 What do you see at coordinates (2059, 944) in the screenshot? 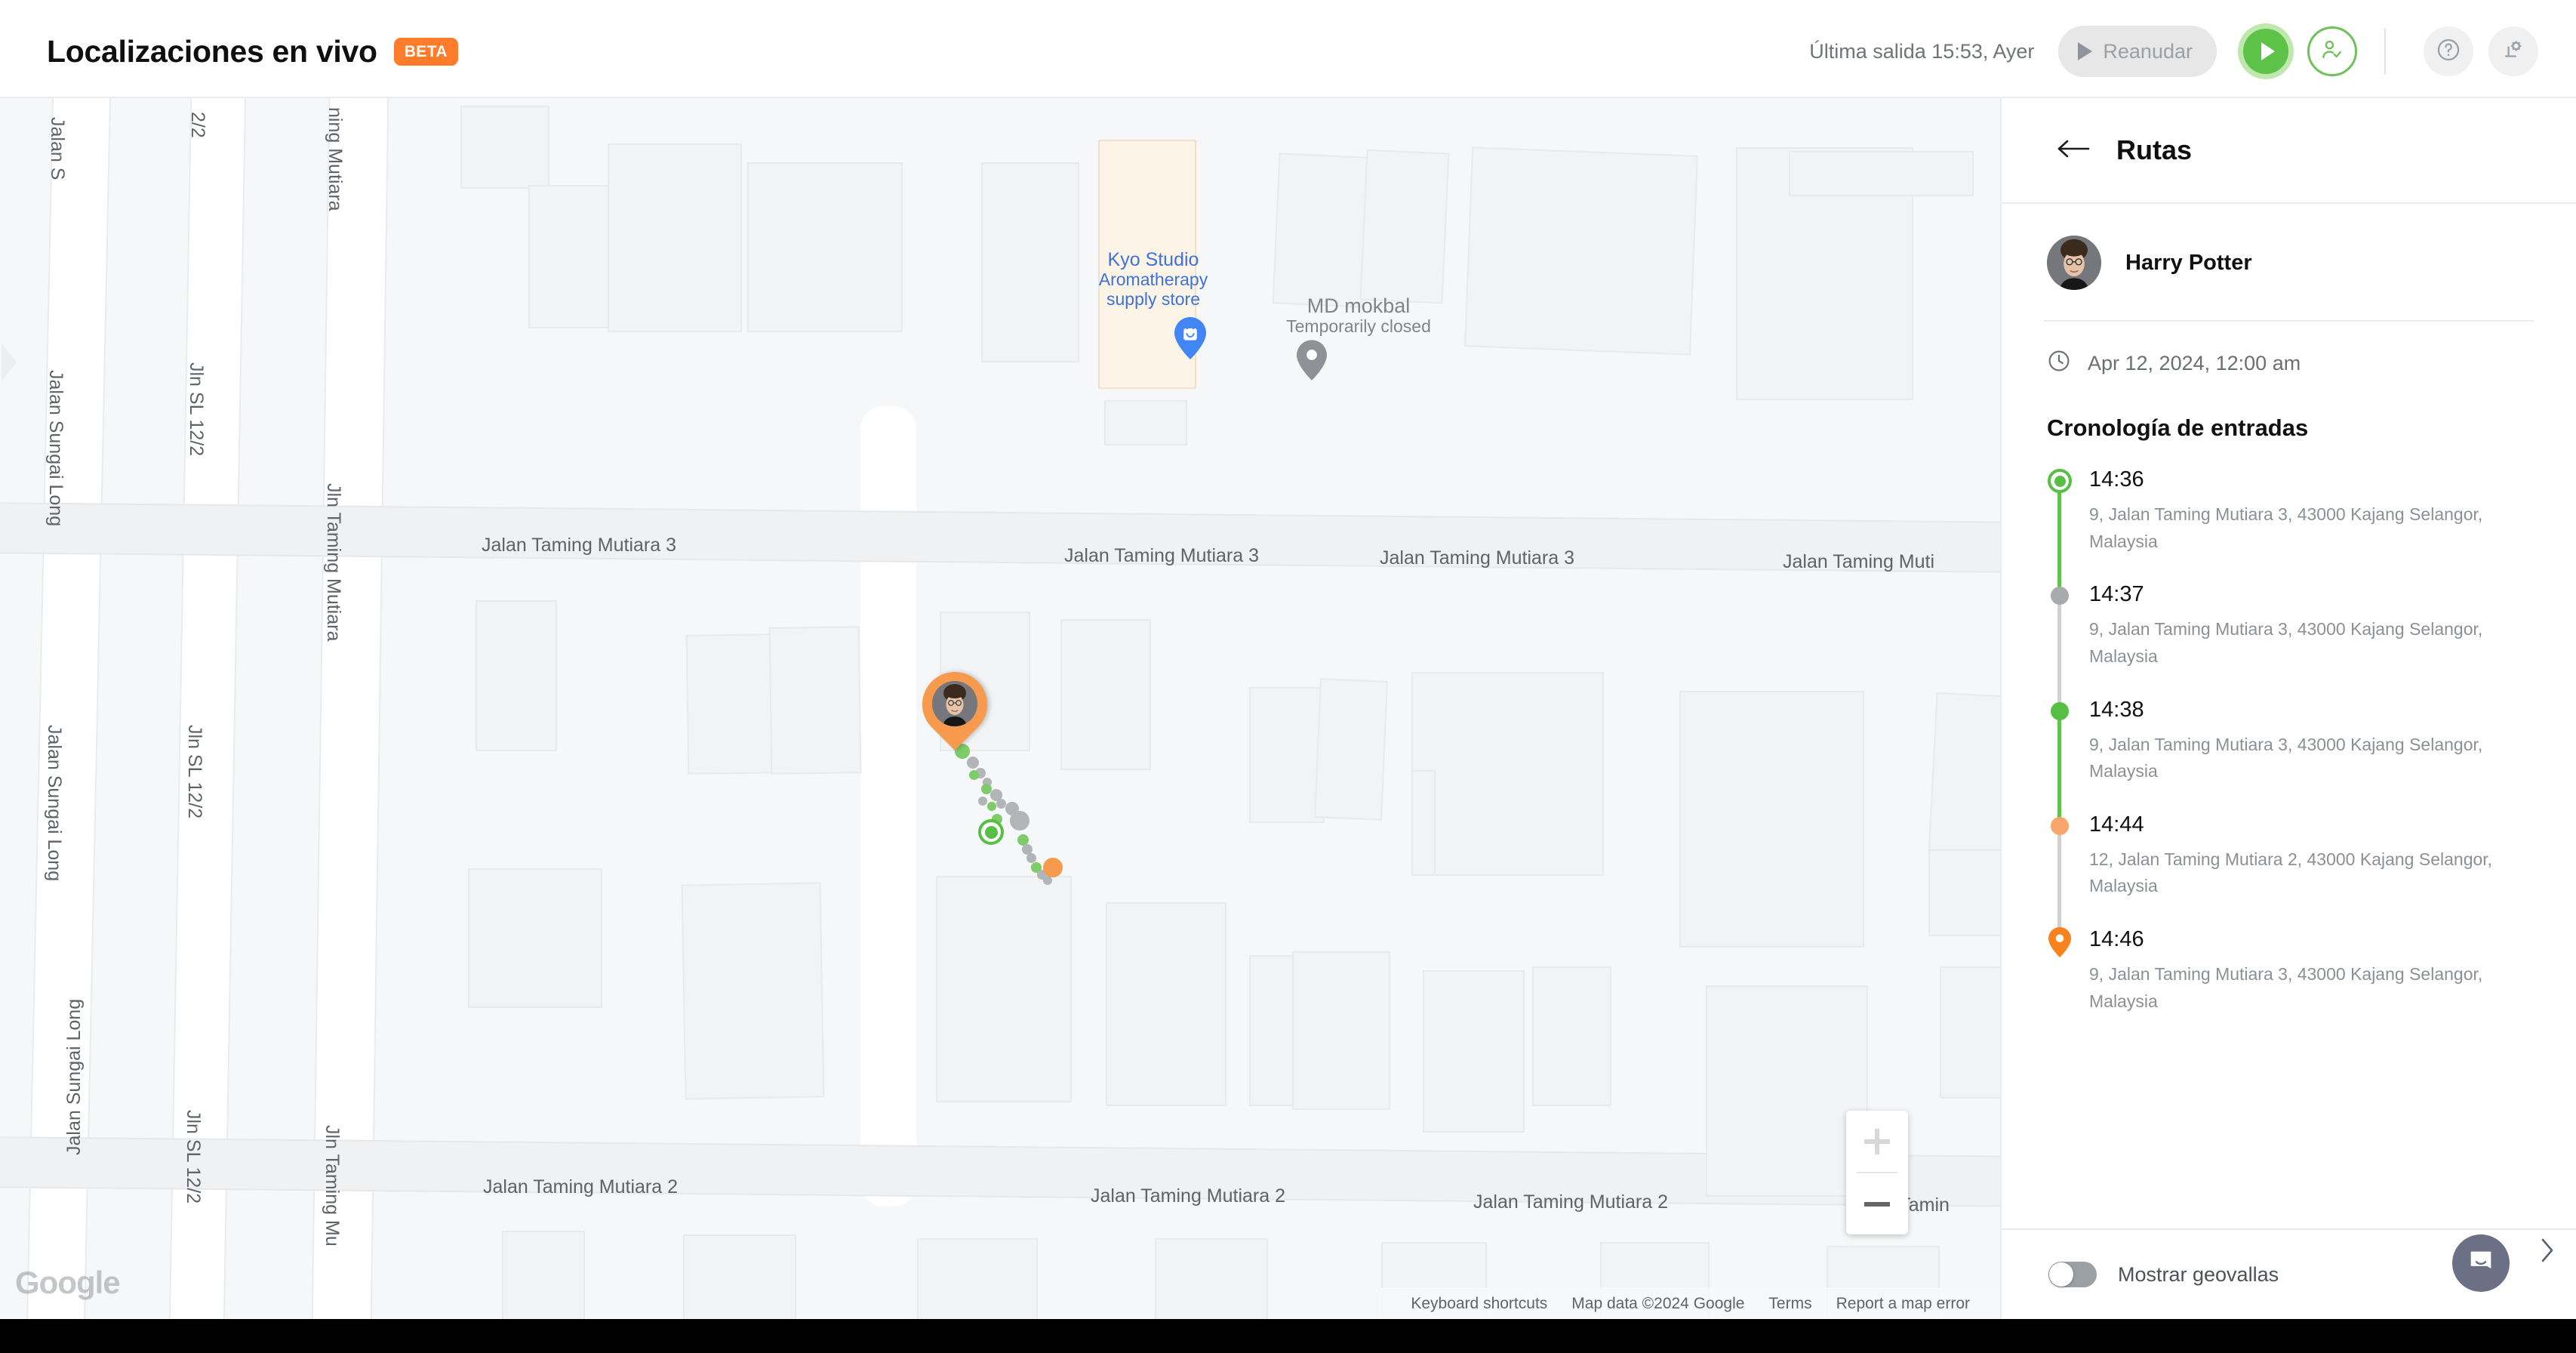
I see `timeline-marker-pin` at bounding box center [2059, 944].